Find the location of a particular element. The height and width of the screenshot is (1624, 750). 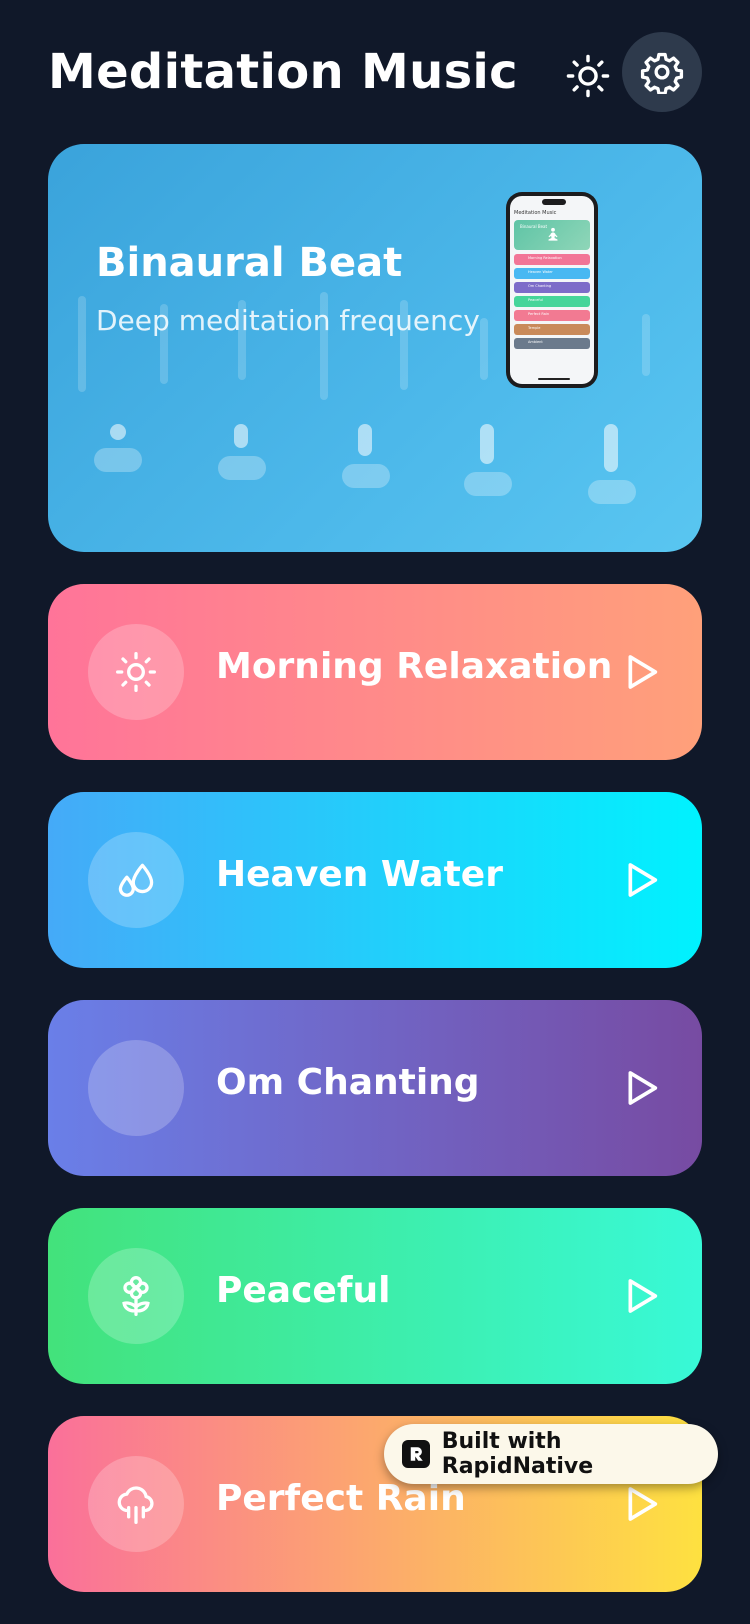

meditation-figure-icon is located at coordinates (553, 234).